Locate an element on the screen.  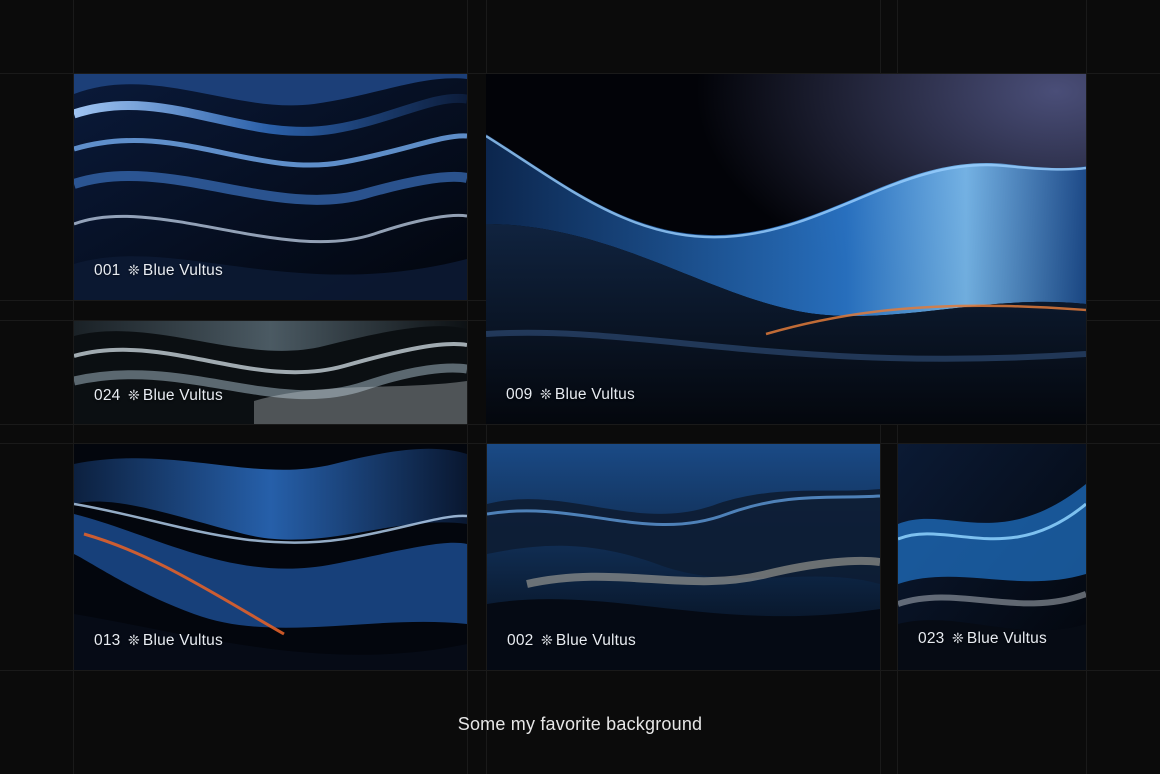
tile-number: 002 is located at coordinates (520, 640).